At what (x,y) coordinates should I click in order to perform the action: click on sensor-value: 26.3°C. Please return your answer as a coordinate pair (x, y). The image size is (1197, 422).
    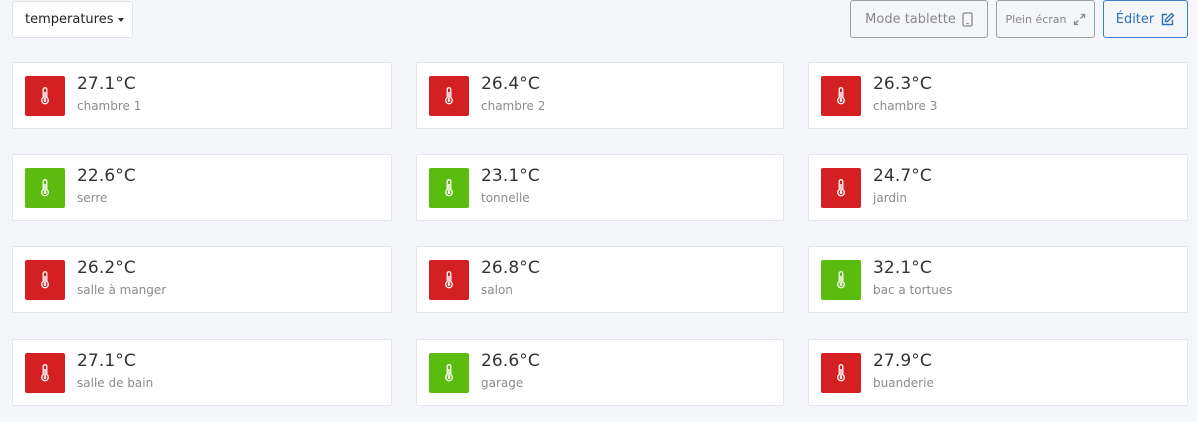
    Looking at the image, I should click on (902, 84).